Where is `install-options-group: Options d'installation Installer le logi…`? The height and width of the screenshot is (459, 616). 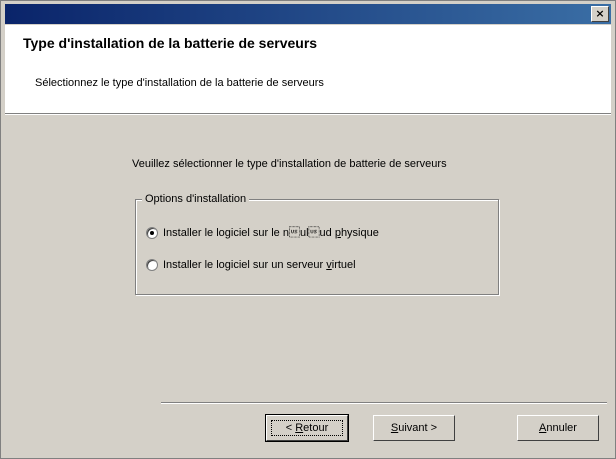
install-options-group: Options d'installation Installer le logi… is located at coordinates (317, 243).